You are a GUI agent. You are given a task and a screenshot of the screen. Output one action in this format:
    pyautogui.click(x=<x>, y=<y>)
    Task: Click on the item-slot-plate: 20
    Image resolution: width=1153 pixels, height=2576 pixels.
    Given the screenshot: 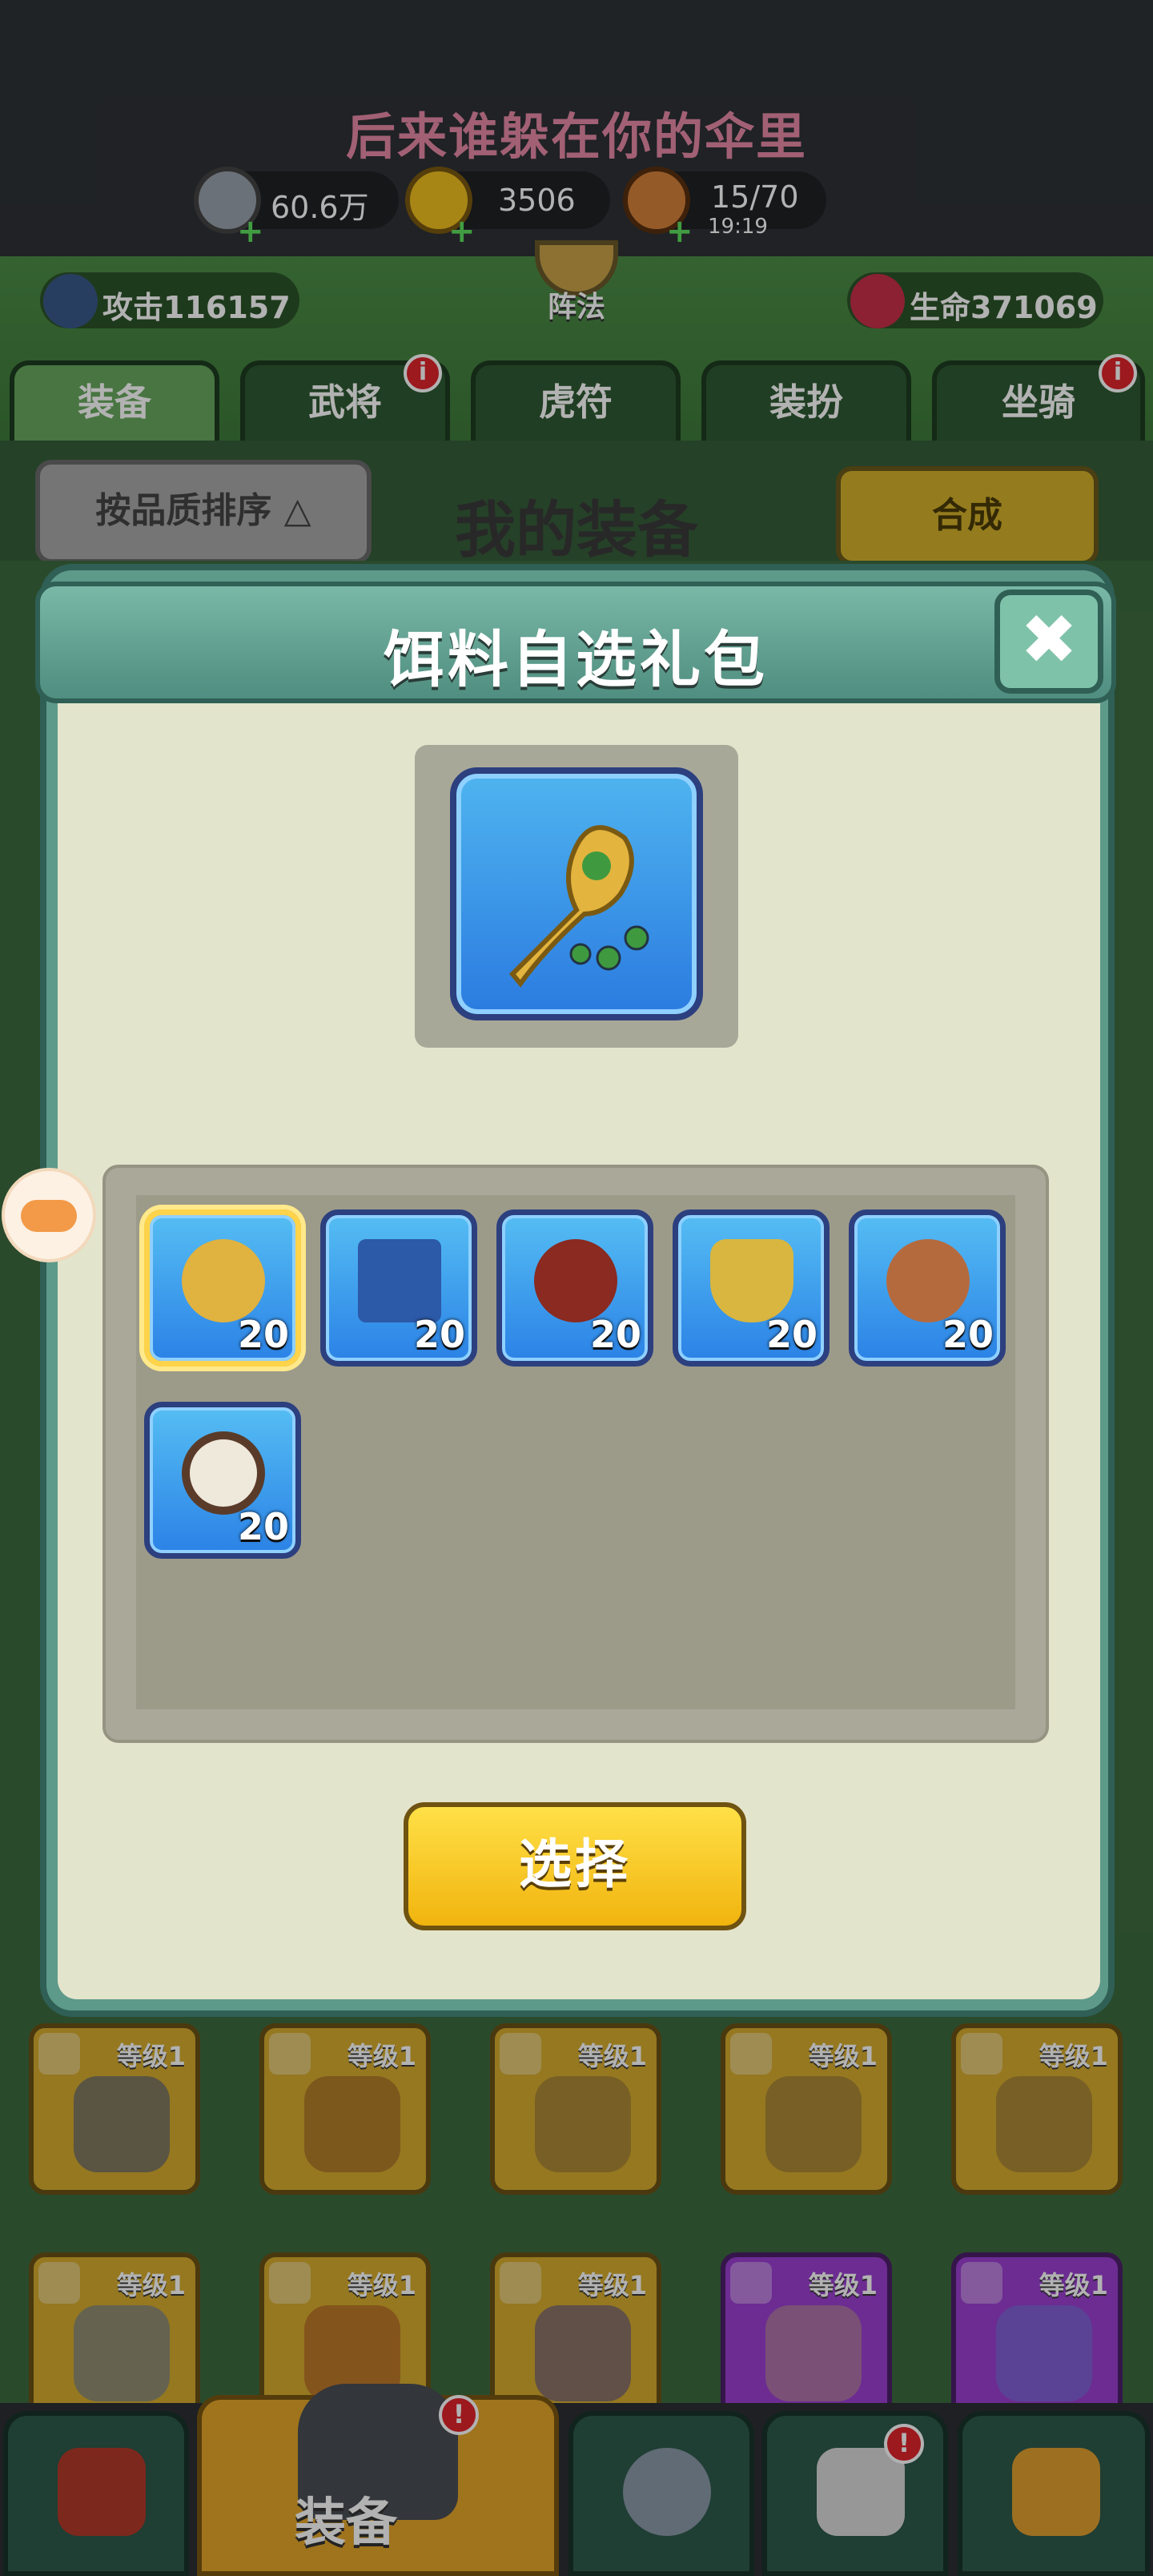 What is the action you would take?
    pyautogui.click(x=928, y=1288)
    